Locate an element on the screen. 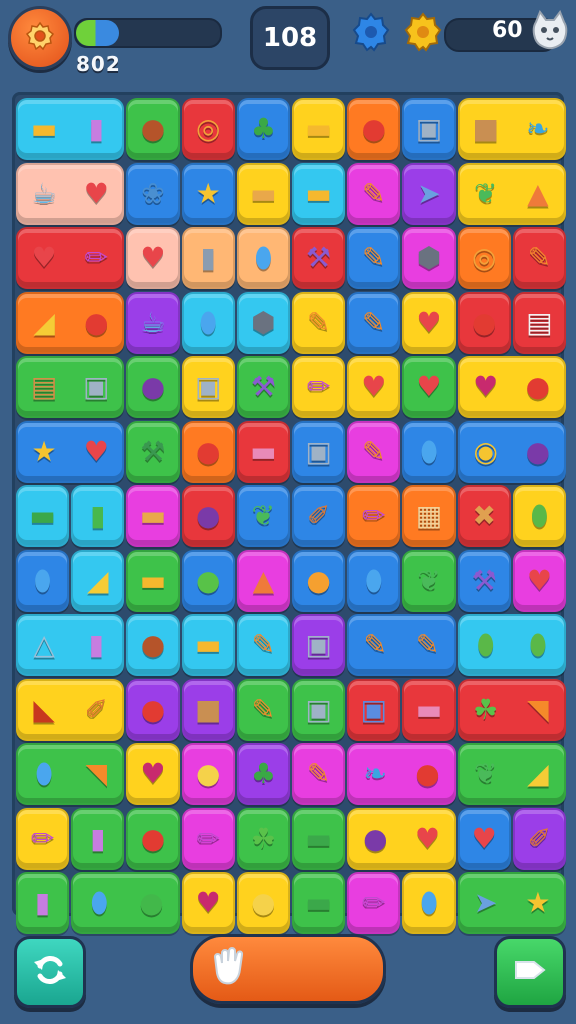  game-tile: ● ♥ is located at coordinates (401, 838).